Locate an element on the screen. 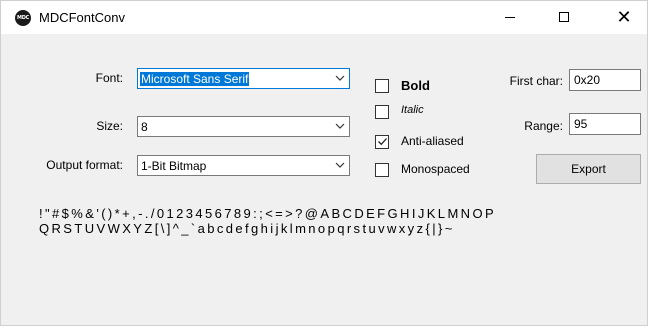  font-select: Microsoft Sans Serif is located at coordinates (243, 78).